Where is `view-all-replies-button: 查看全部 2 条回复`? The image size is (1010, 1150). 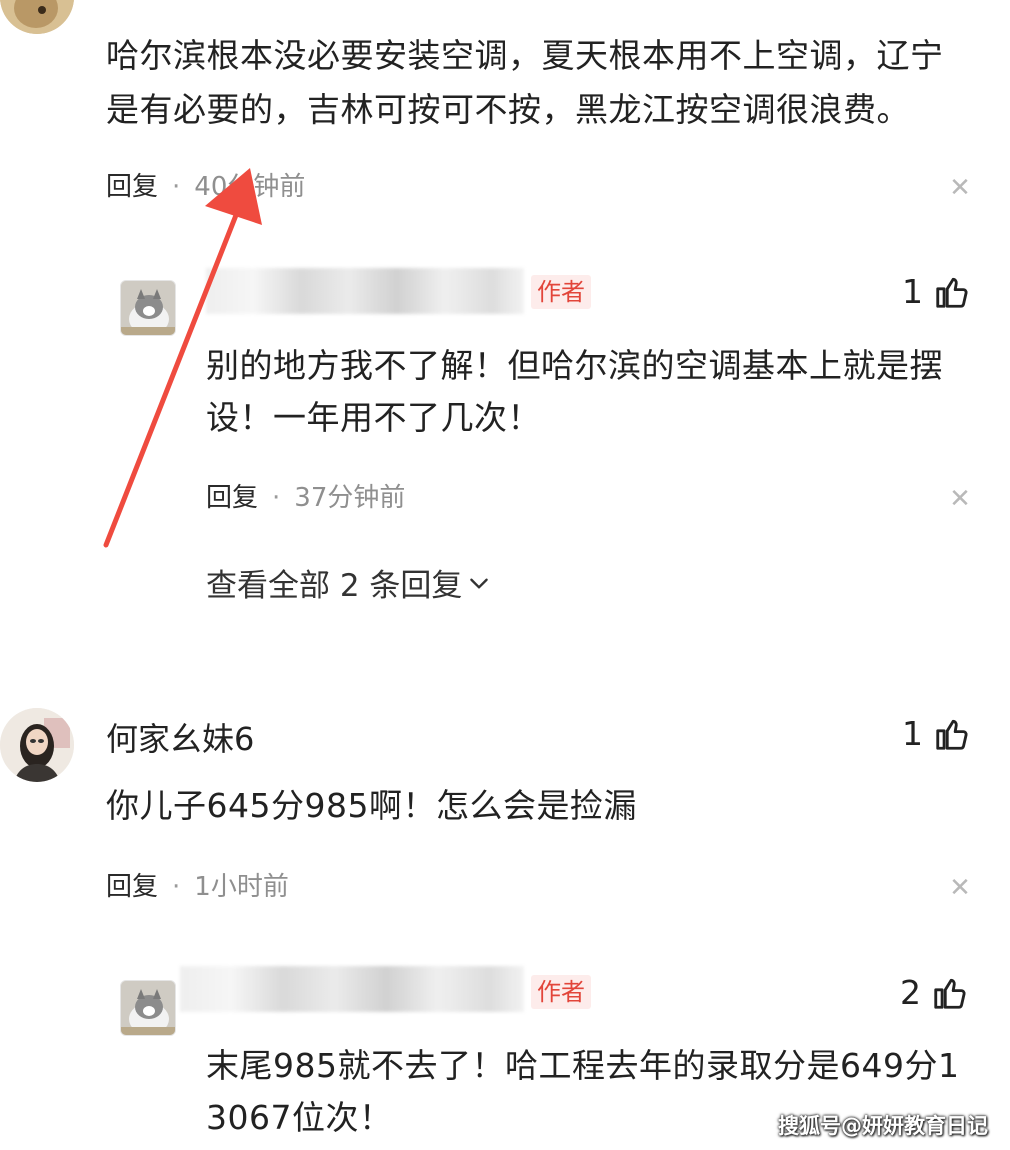 view-all-replies-button: 查看全部 2 条回复 is located at coordinates (349, 582).